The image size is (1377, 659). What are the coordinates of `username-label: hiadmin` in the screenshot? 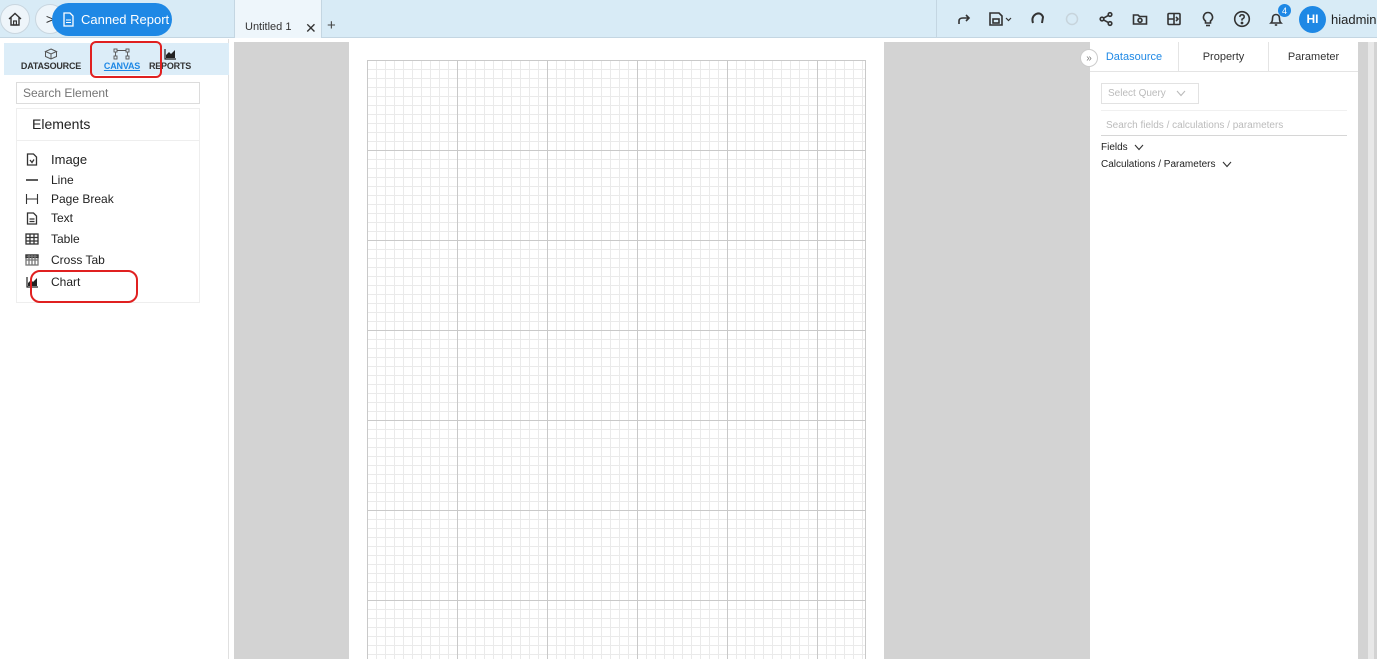 It's located at (1354, 19).